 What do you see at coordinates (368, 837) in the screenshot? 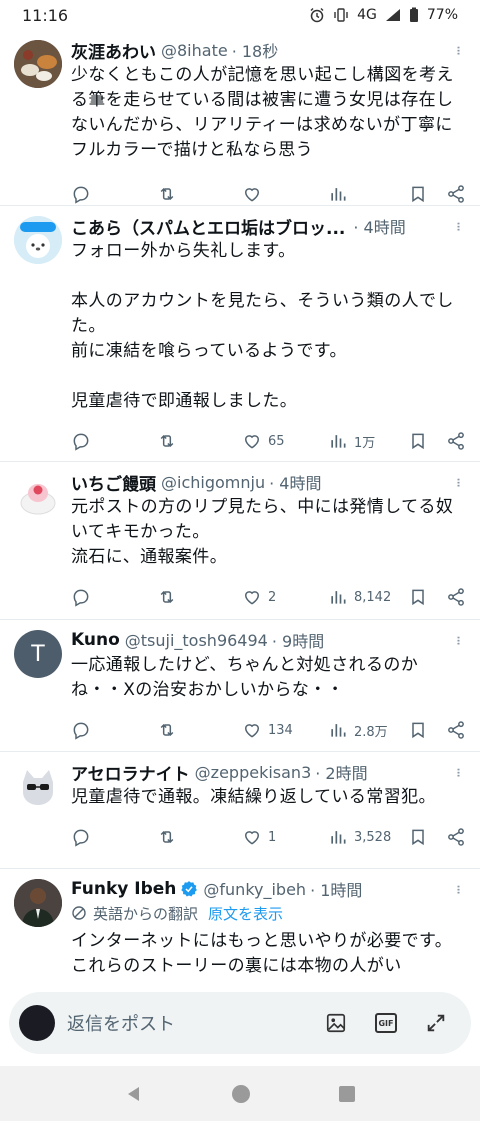
I see `views-button: 3,528` at bounding box center [368, 837].